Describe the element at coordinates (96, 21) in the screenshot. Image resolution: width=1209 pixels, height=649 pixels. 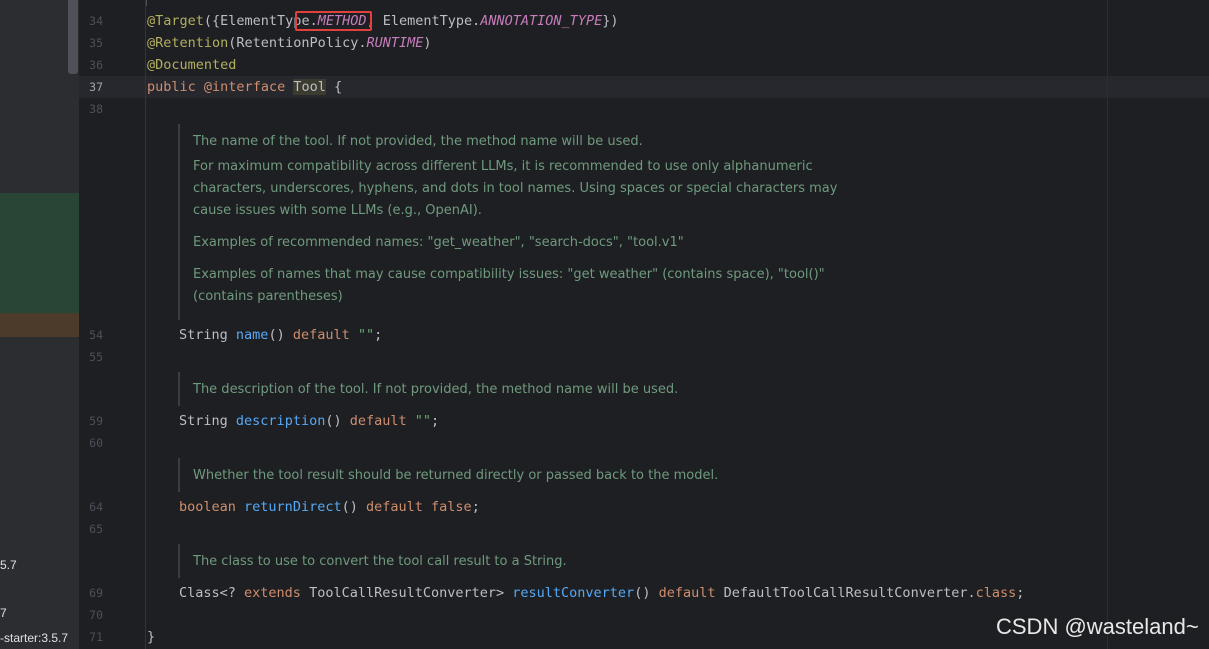
I see `line-number: 34` at that location.